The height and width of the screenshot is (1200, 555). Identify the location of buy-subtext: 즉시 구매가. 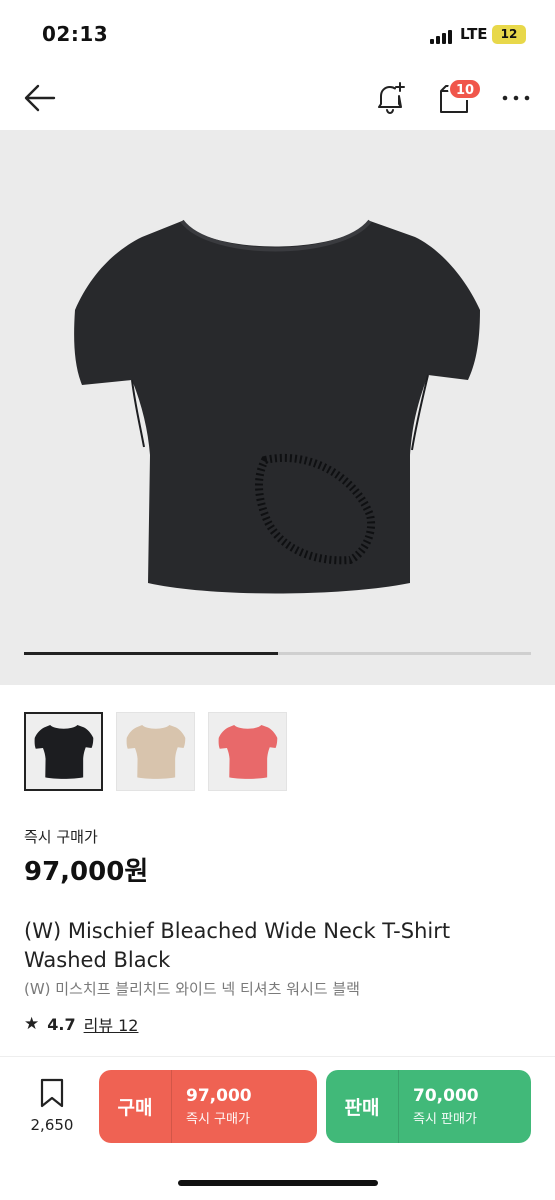
(218, 1119).